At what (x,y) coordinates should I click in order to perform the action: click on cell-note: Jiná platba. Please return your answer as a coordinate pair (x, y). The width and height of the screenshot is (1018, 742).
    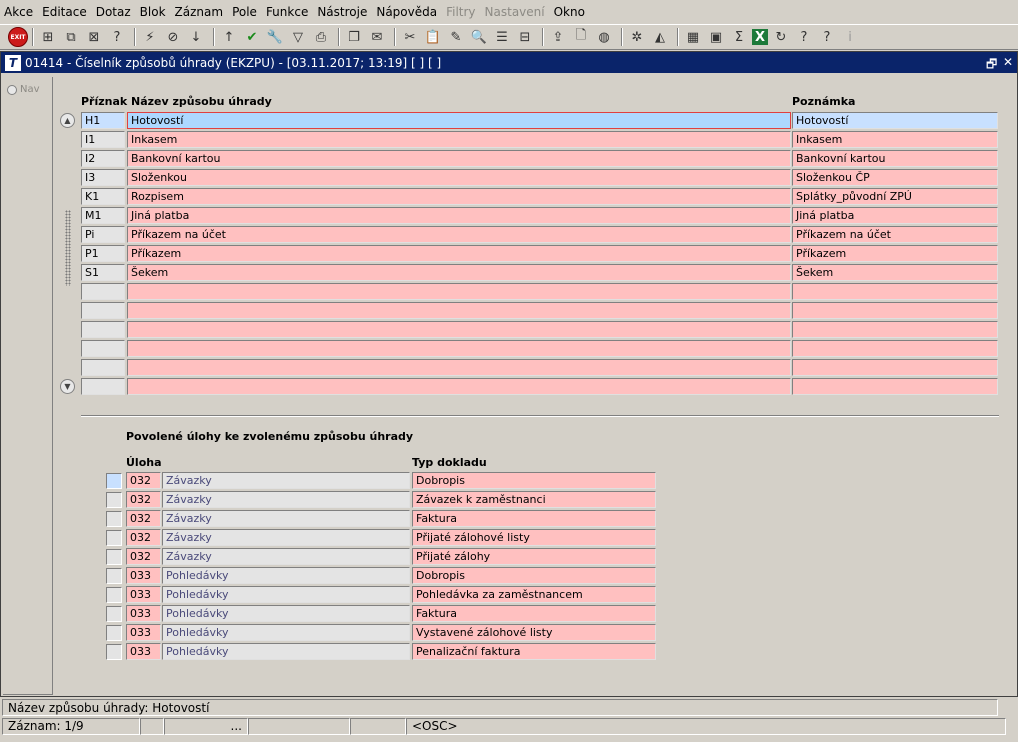
    Looking at the image, I should click on (895, 215).